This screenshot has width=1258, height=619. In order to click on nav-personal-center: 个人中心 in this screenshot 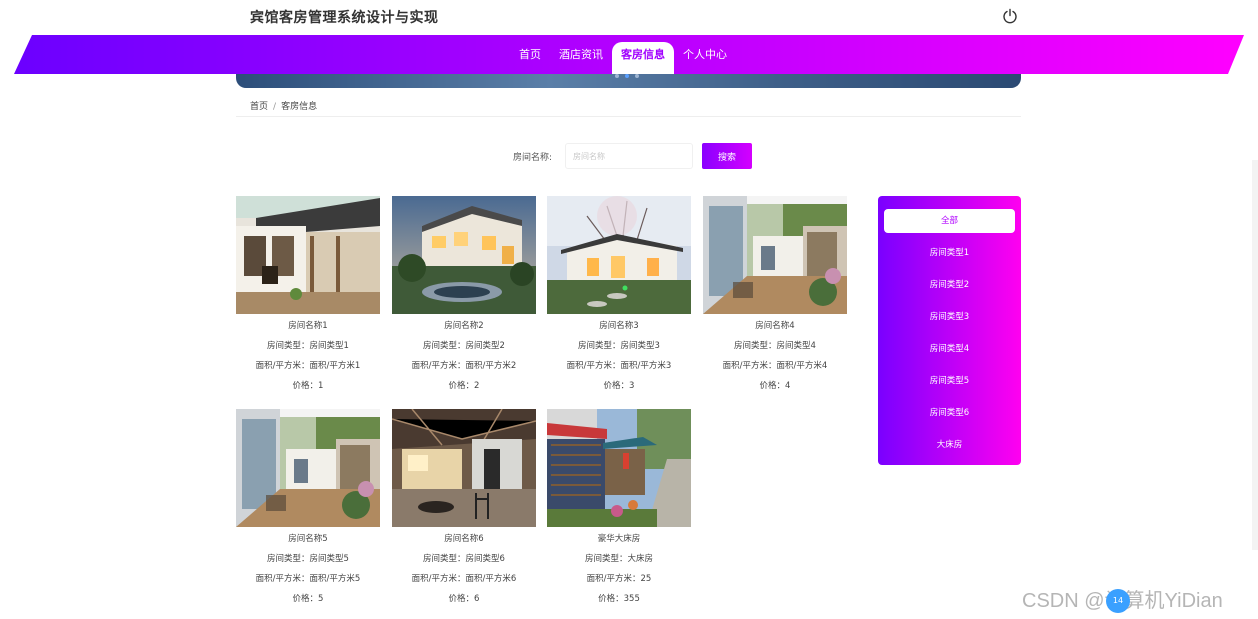, I will do `click(705, 58)`.